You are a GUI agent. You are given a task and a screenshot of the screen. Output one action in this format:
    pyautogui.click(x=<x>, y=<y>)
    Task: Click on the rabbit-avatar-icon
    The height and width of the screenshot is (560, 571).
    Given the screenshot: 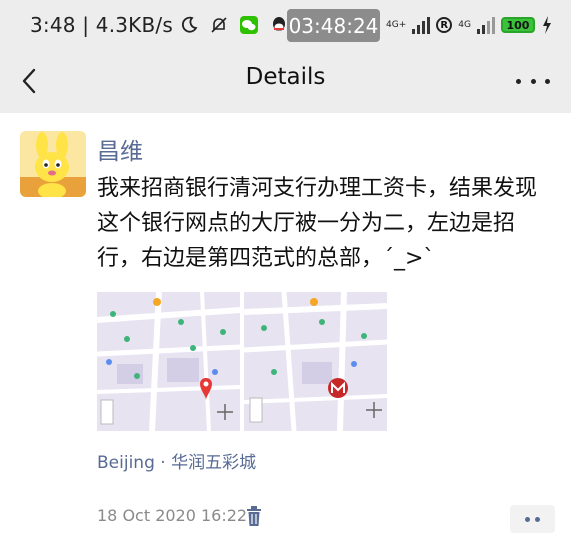 What is the action you would take?
    pyautogui.click(x=53, y=164)
    